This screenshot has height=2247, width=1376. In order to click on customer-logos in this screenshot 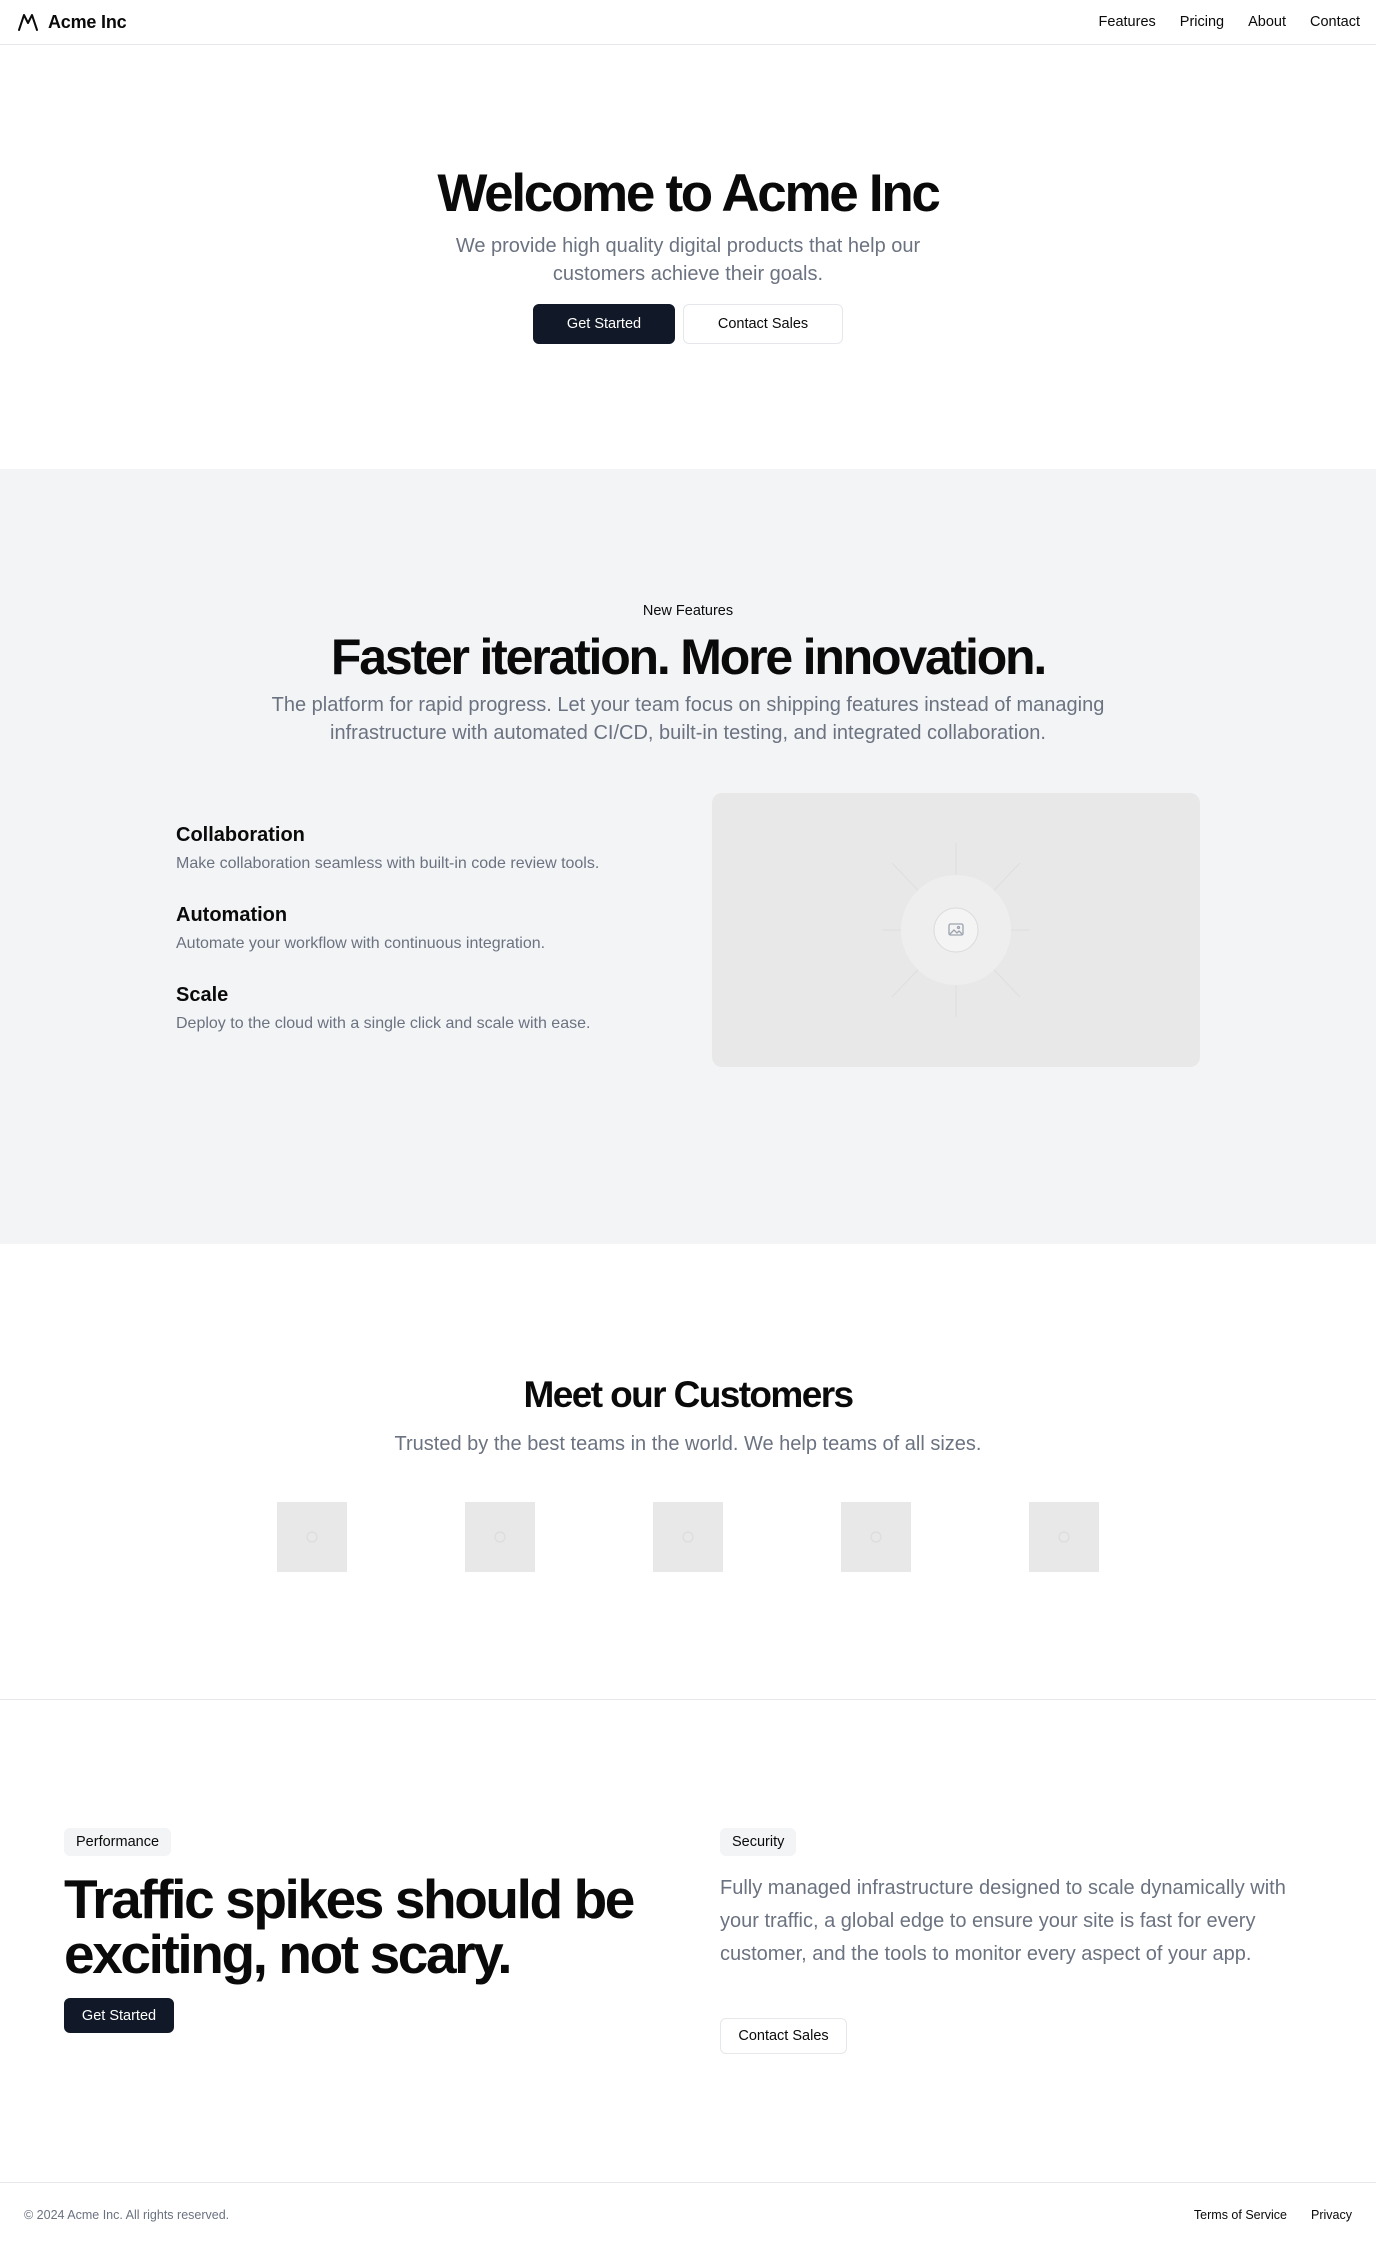, I will do `click(688, 1537)`.